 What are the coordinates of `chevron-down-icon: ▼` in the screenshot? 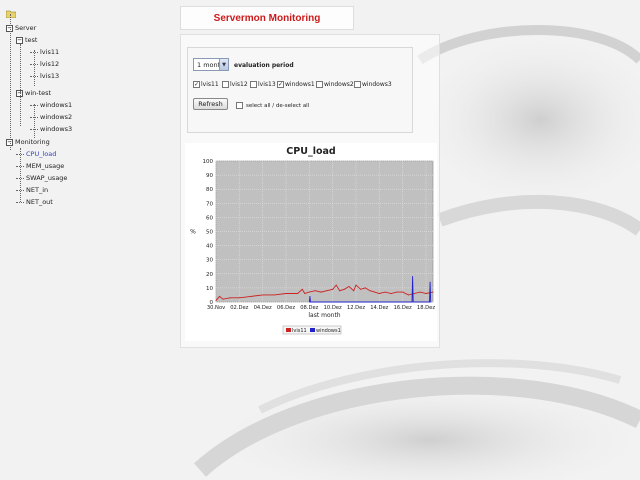 It's located at (223, 64).